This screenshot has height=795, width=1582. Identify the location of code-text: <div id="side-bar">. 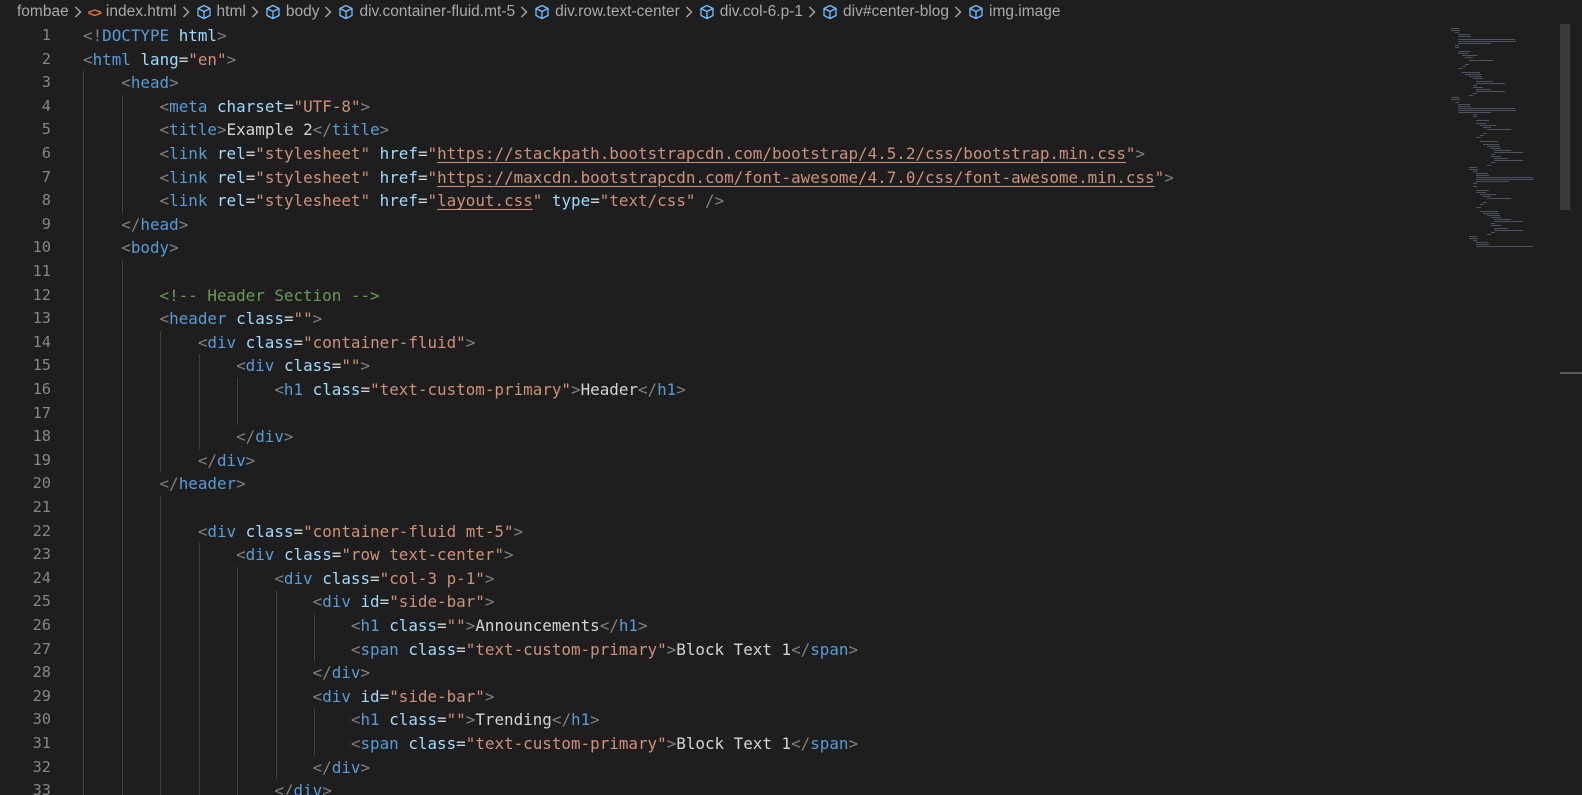
(289, 602).